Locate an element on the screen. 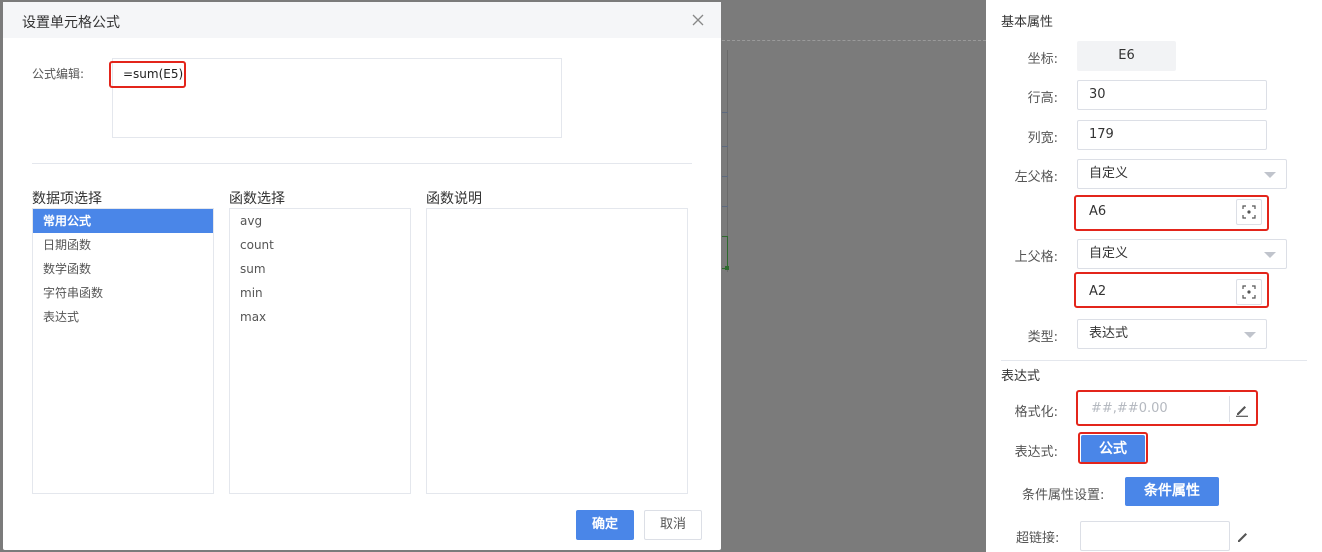  left-parent-select: 自定义 is located at coordinates (1182, 174).